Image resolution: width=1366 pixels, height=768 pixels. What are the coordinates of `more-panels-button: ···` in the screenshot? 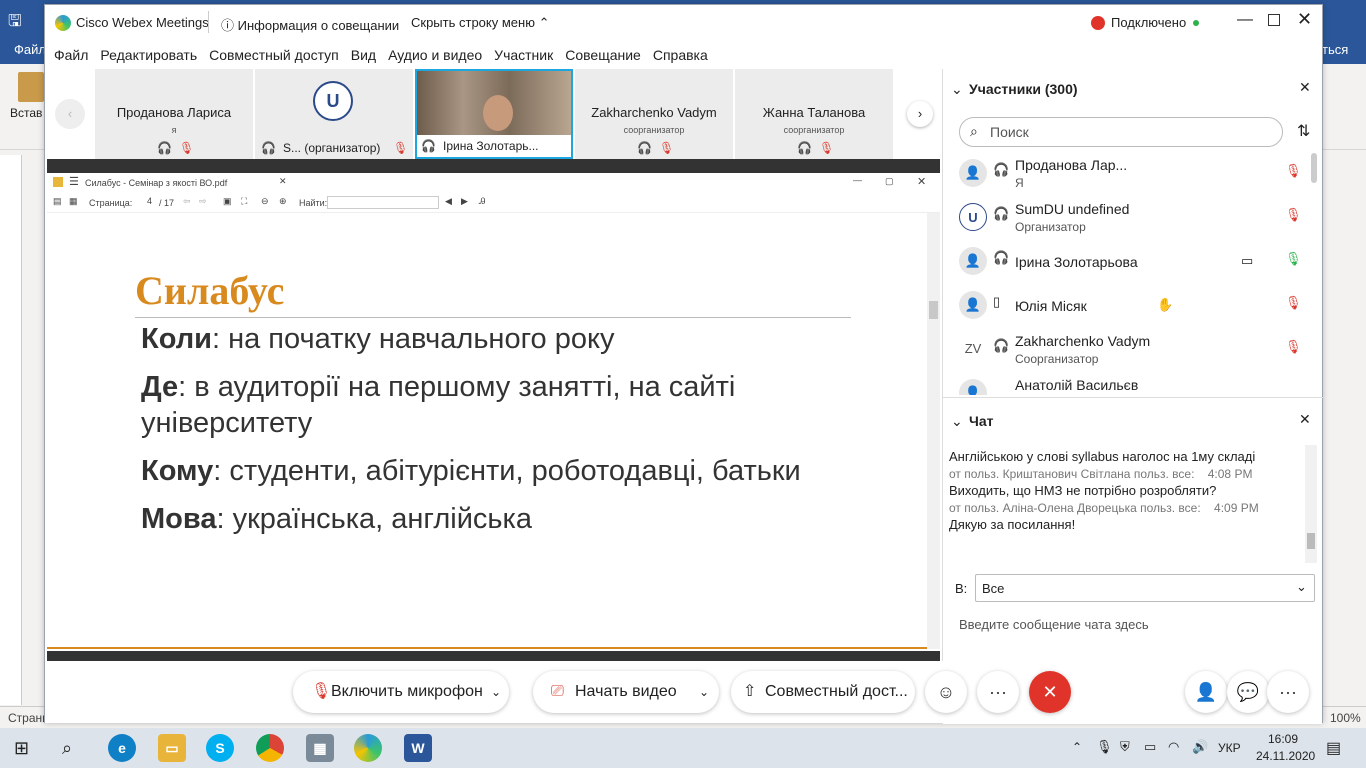 It's located at (1288, 692).